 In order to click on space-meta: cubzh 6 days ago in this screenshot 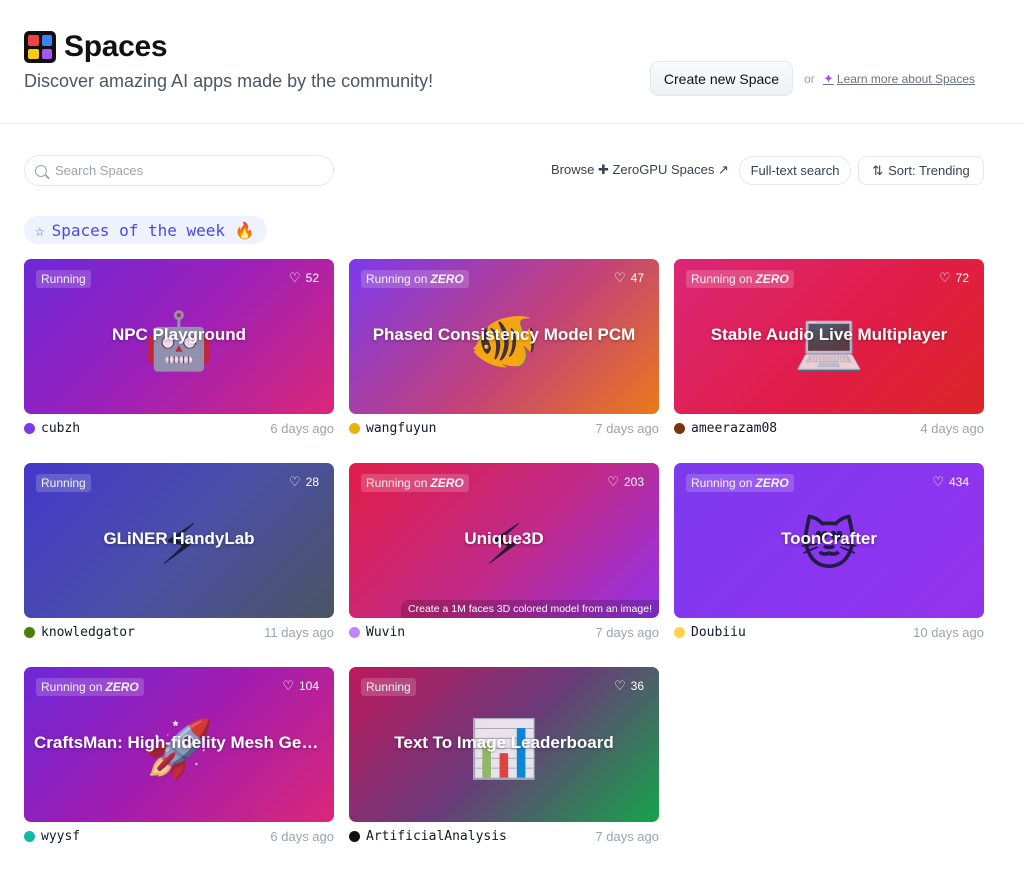, I will do `click(179, 428)`.